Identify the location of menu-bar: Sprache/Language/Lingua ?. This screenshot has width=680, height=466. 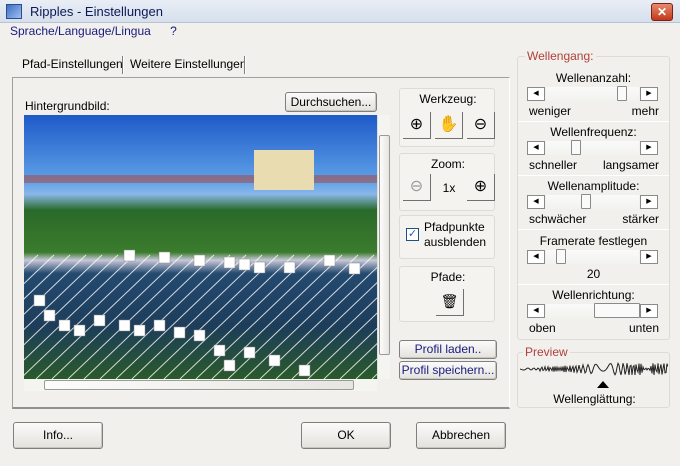
(101, 31).